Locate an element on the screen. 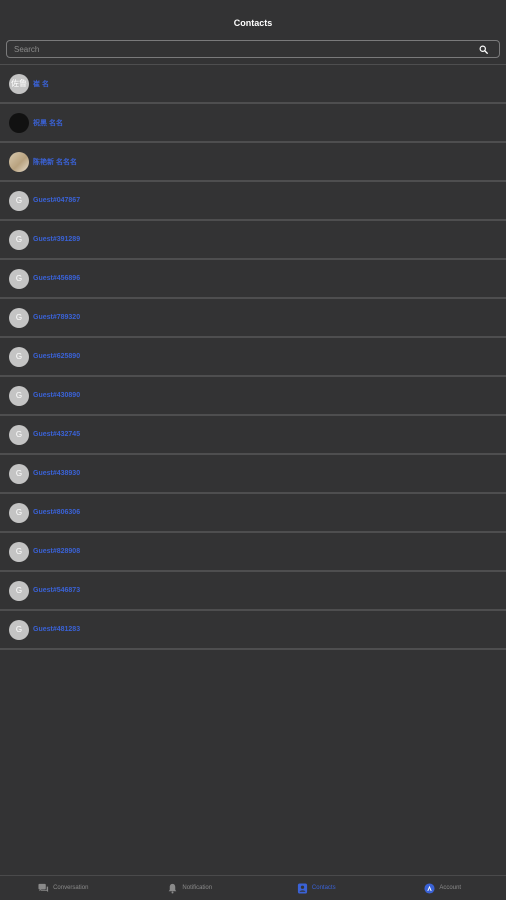 This screenshot has height=900, width=506. contact-name: Guest#481283 is located at coordinates (57, 629).